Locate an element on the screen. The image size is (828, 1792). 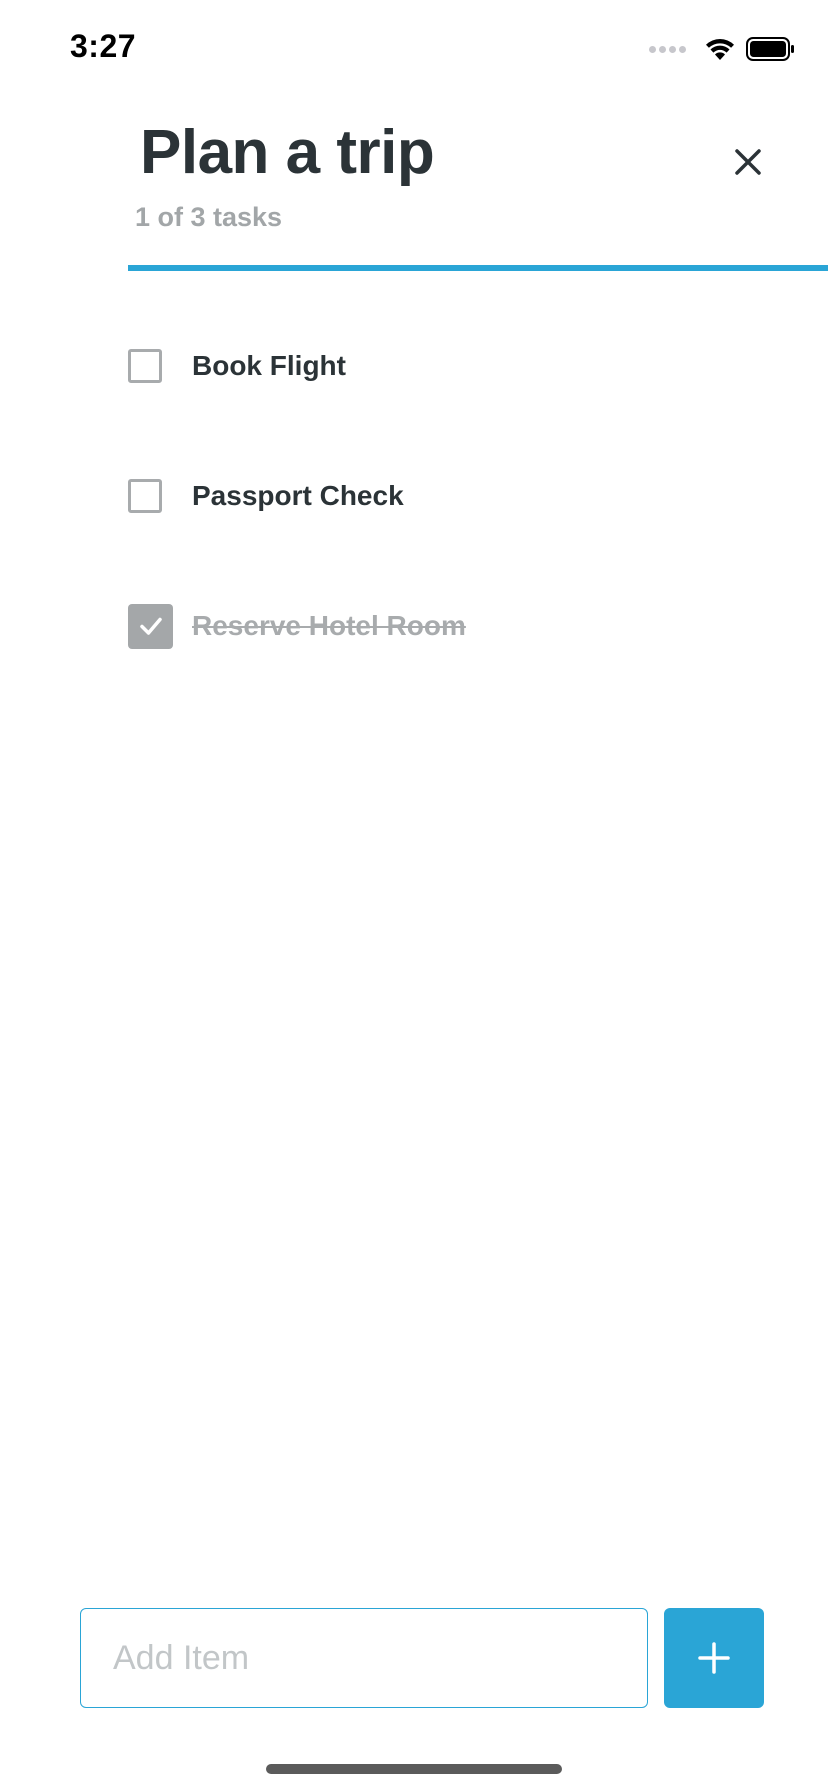
progress-bar is located at coordinates (478, 268).